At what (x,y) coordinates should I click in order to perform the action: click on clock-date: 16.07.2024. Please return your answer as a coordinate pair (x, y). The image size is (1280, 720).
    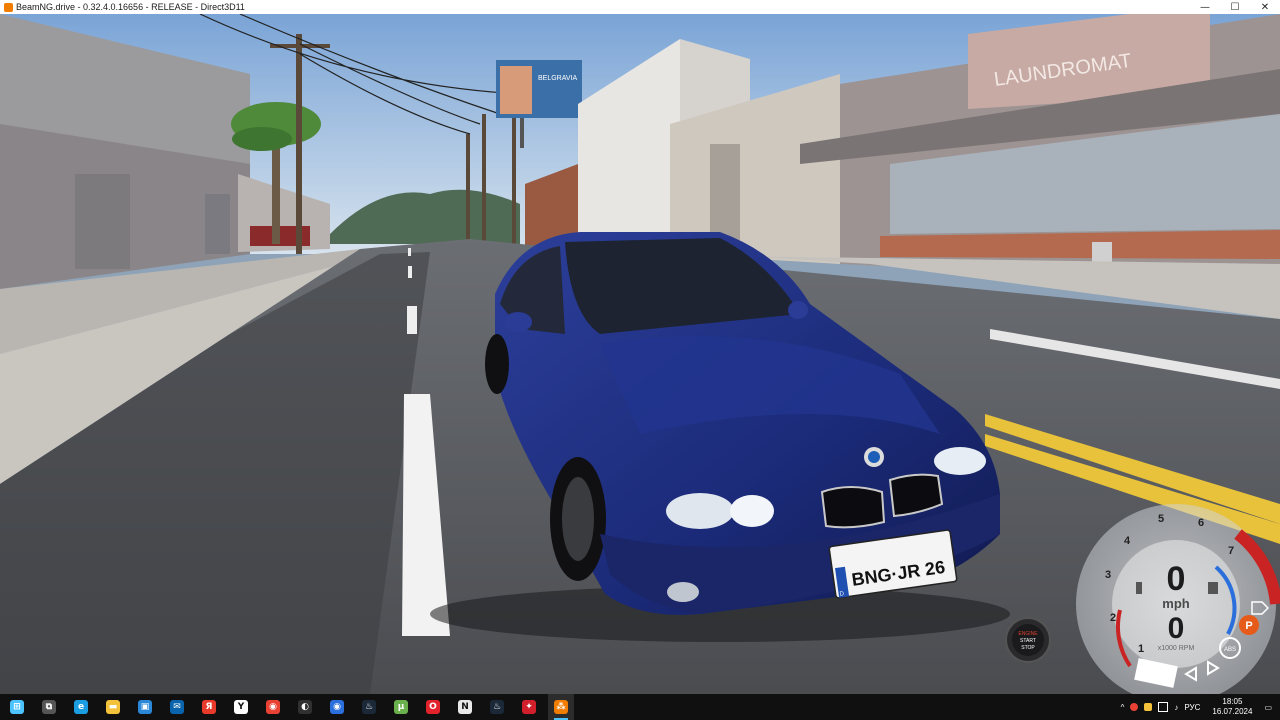
    Looking at the image, I should click on (1232, 711).